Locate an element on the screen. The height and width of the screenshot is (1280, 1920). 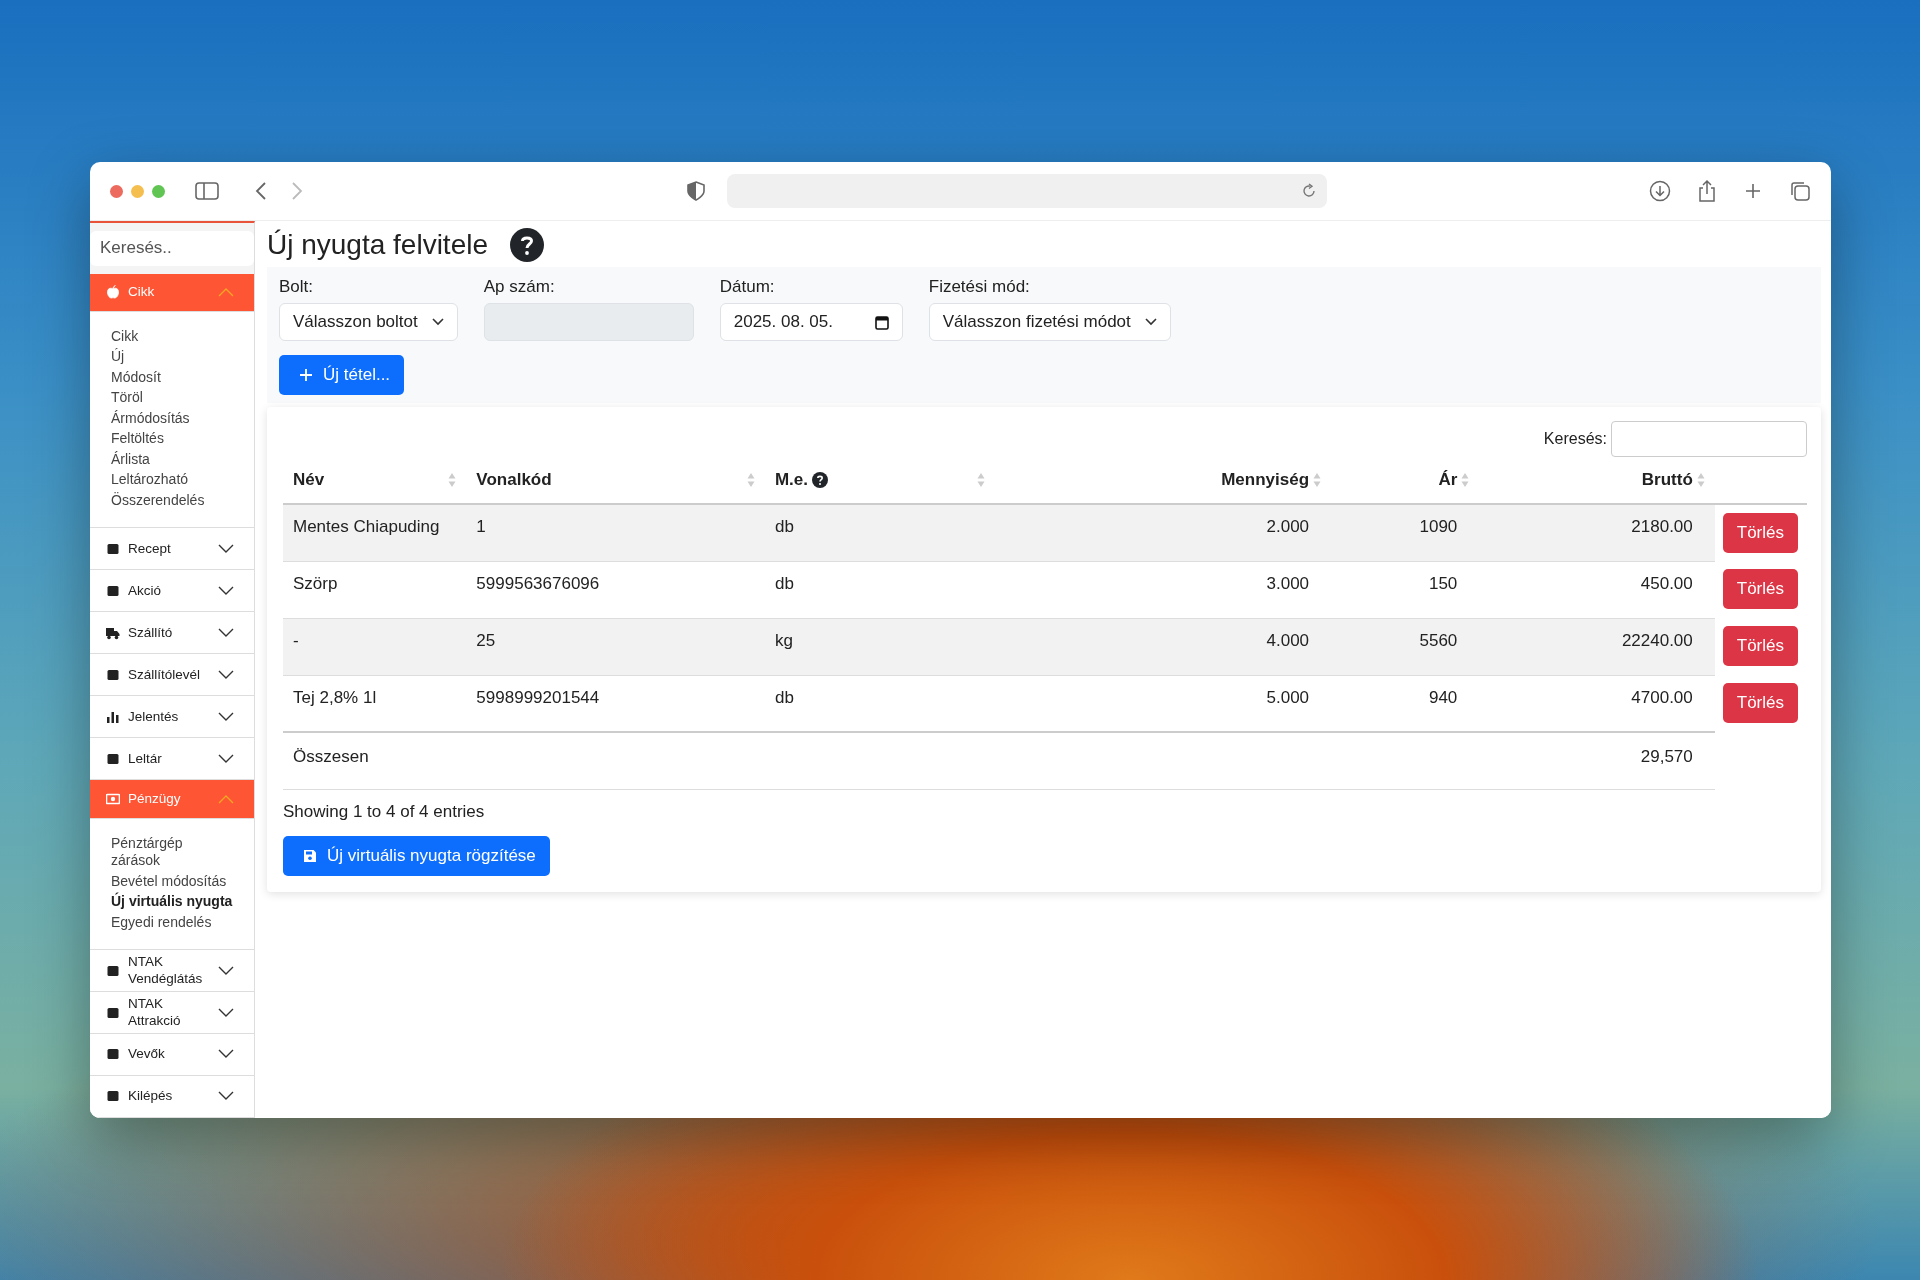
bar-chart-icon is located at coordinates (113, 716).